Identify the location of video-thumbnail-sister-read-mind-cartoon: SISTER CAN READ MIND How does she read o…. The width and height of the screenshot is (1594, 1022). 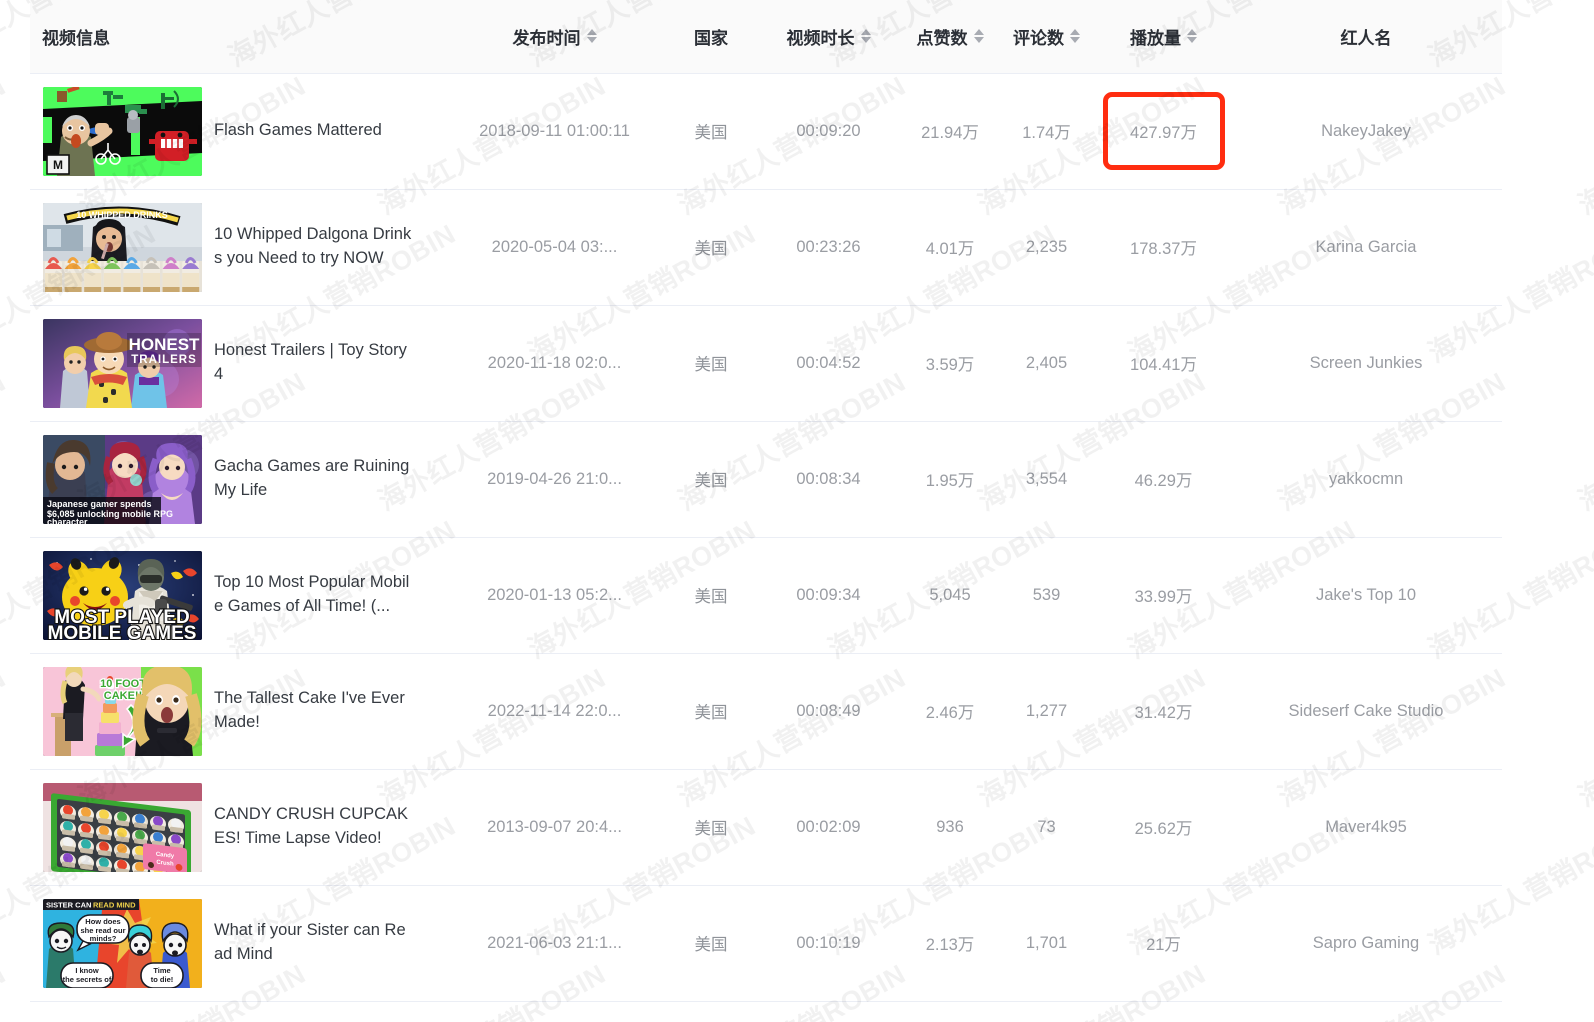
(122, 943).